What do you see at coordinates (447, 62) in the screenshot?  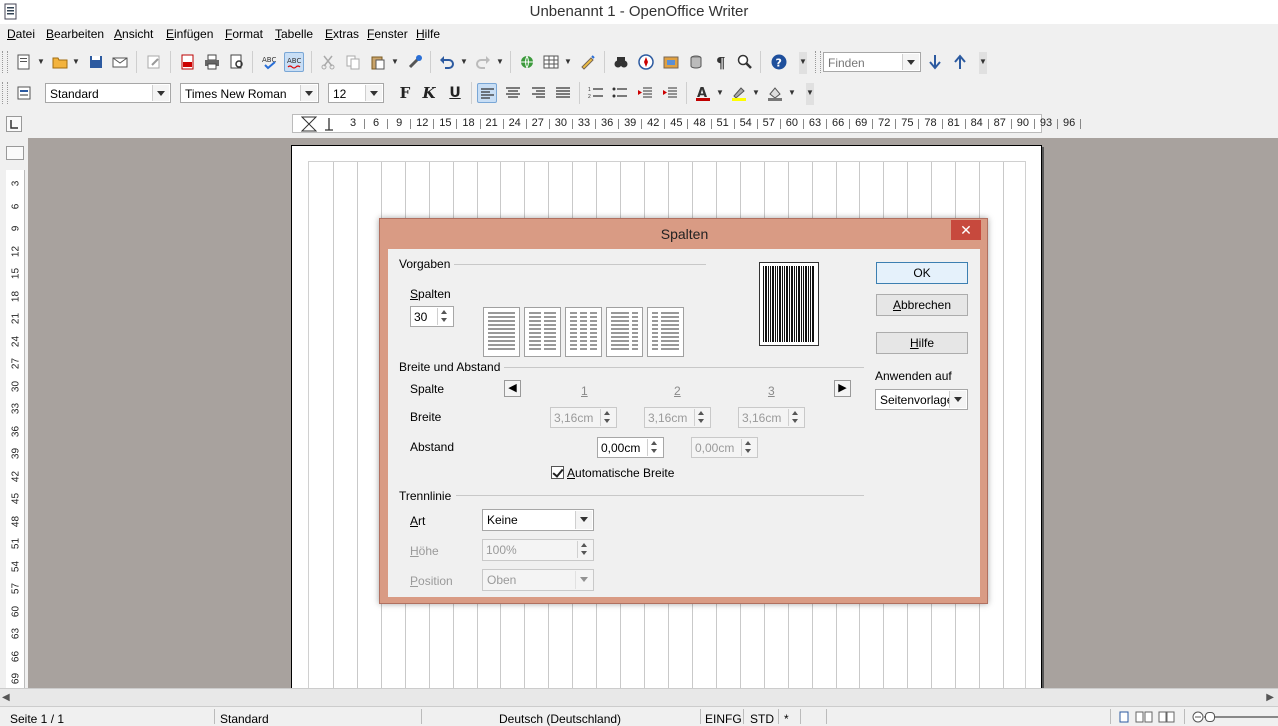 I see `undo-icon` at bounding box center [447, 62].